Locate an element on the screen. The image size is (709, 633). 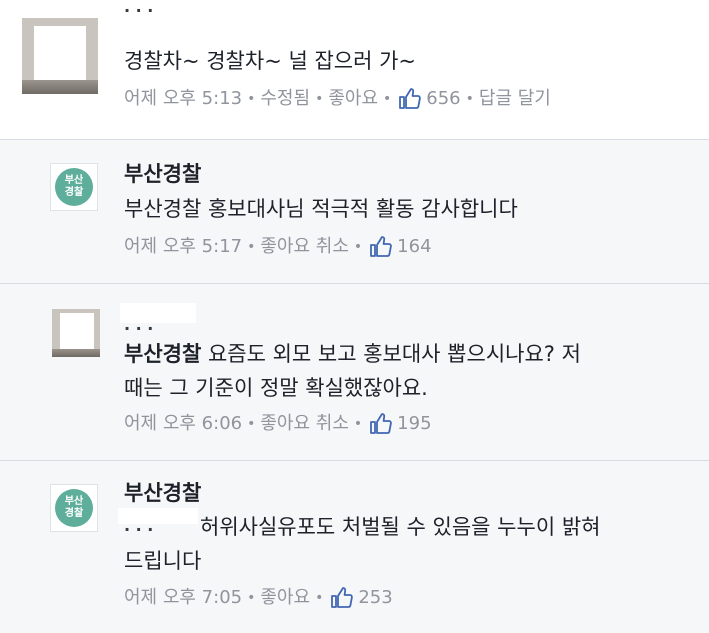
comment-text: 경찰차~ 경찰차~ 널 잡으러 가~ is located at coordinates (270, 61).